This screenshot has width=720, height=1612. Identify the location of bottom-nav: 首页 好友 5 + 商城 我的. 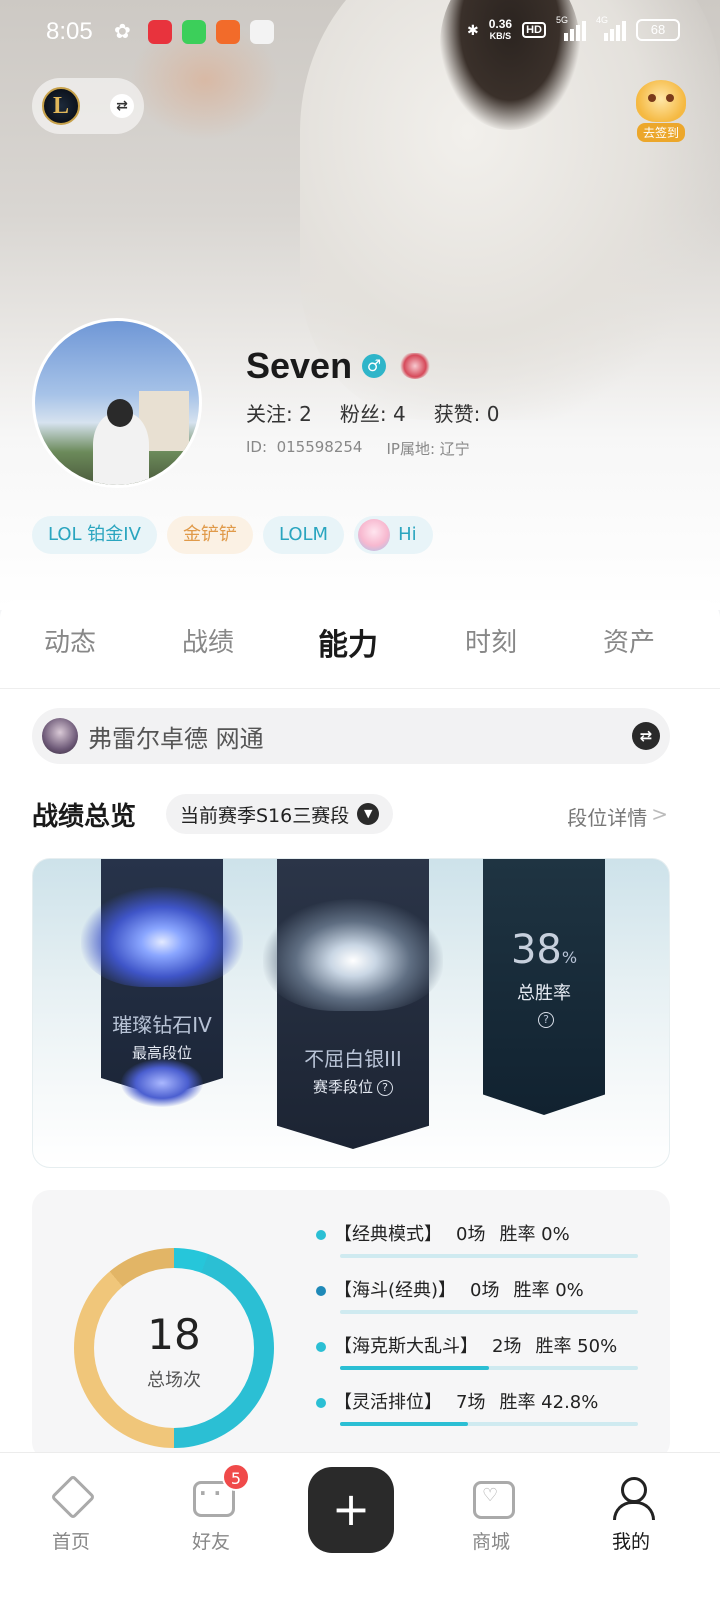
(360, 1532).